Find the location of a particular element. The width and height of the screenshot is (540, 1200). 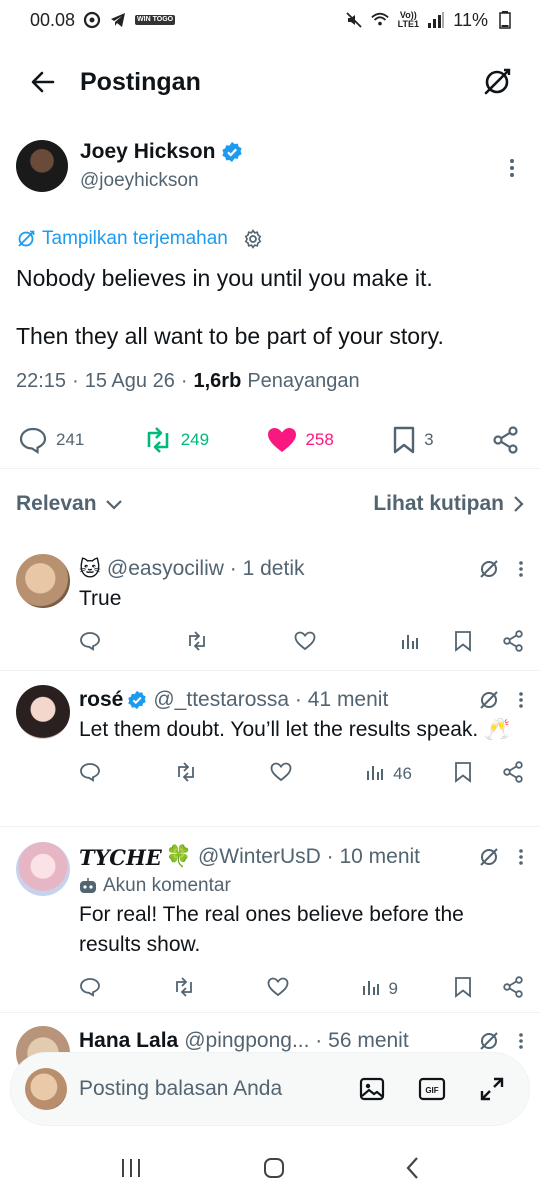

add-image-button is located at coordinates (372, 1089).